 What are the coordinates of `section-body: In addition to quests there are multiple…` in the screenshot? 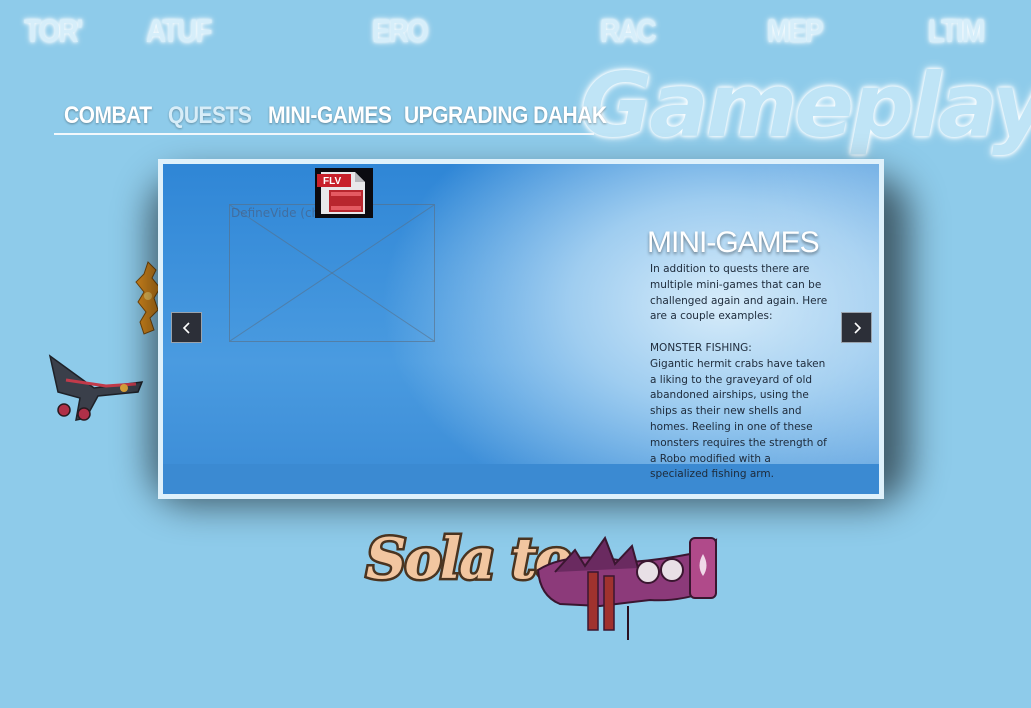 It's located at (740, 372).